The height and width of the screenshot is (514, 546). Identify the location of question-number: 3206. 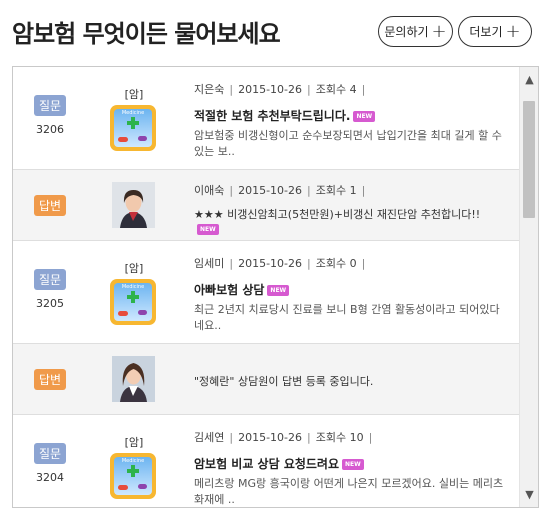
(50, 129).